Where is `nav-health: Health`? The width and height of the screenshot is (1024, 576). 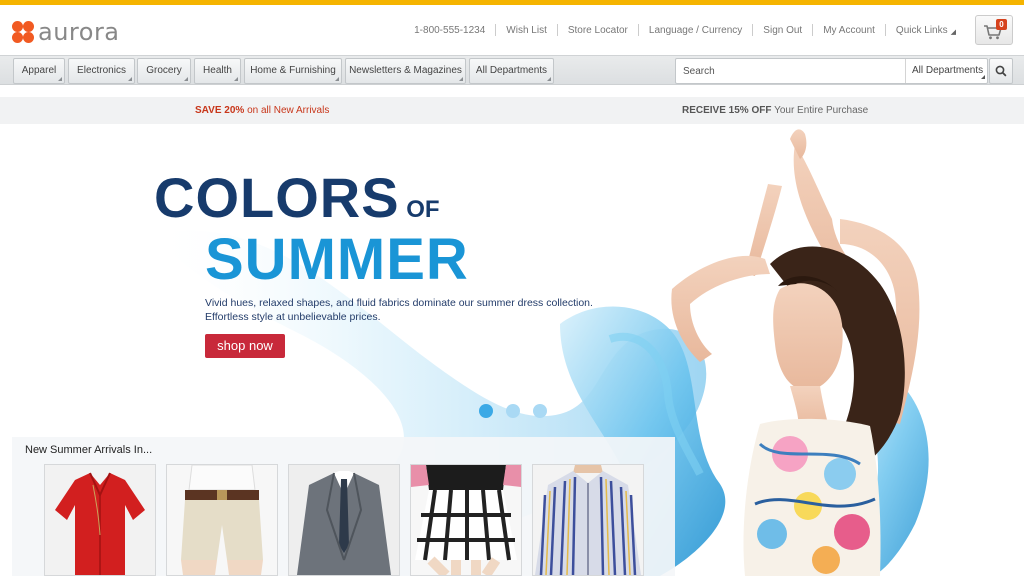 nav-health: Health is located at coordinates (217, 71).